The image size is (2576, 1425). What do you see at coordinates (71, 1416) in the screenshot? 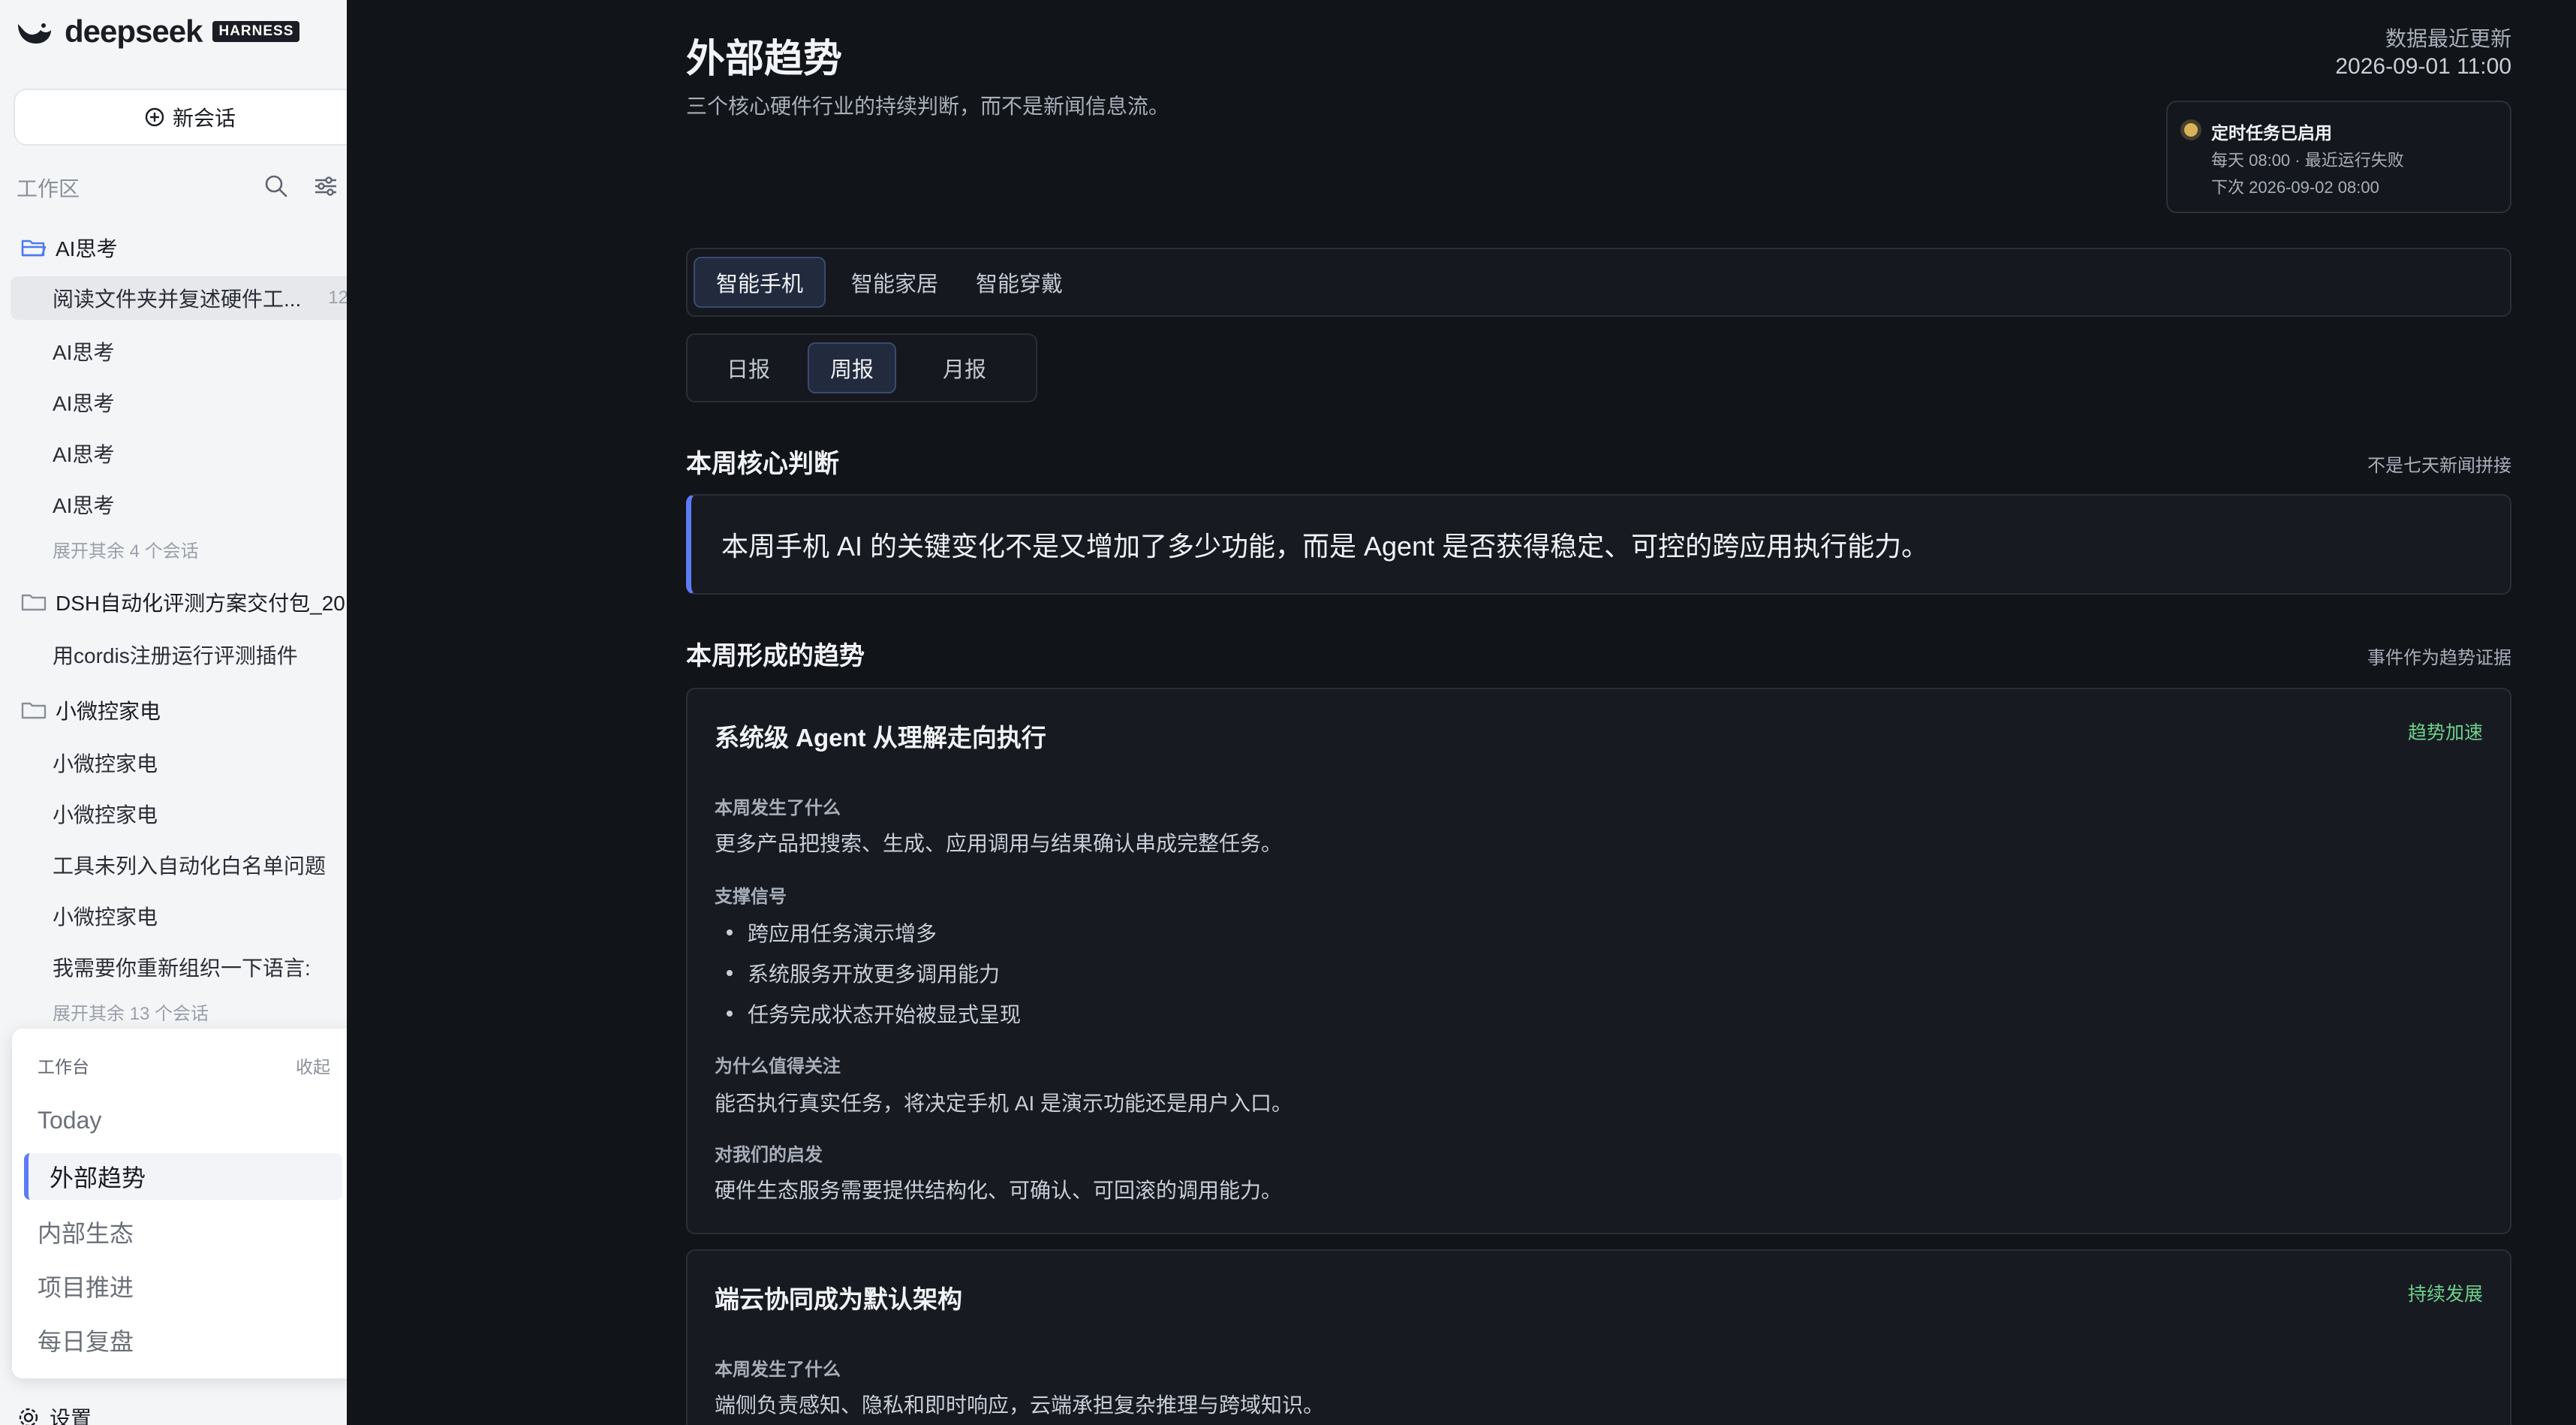
I see `settings-label: 设置` at bounding box center [71, 1416].